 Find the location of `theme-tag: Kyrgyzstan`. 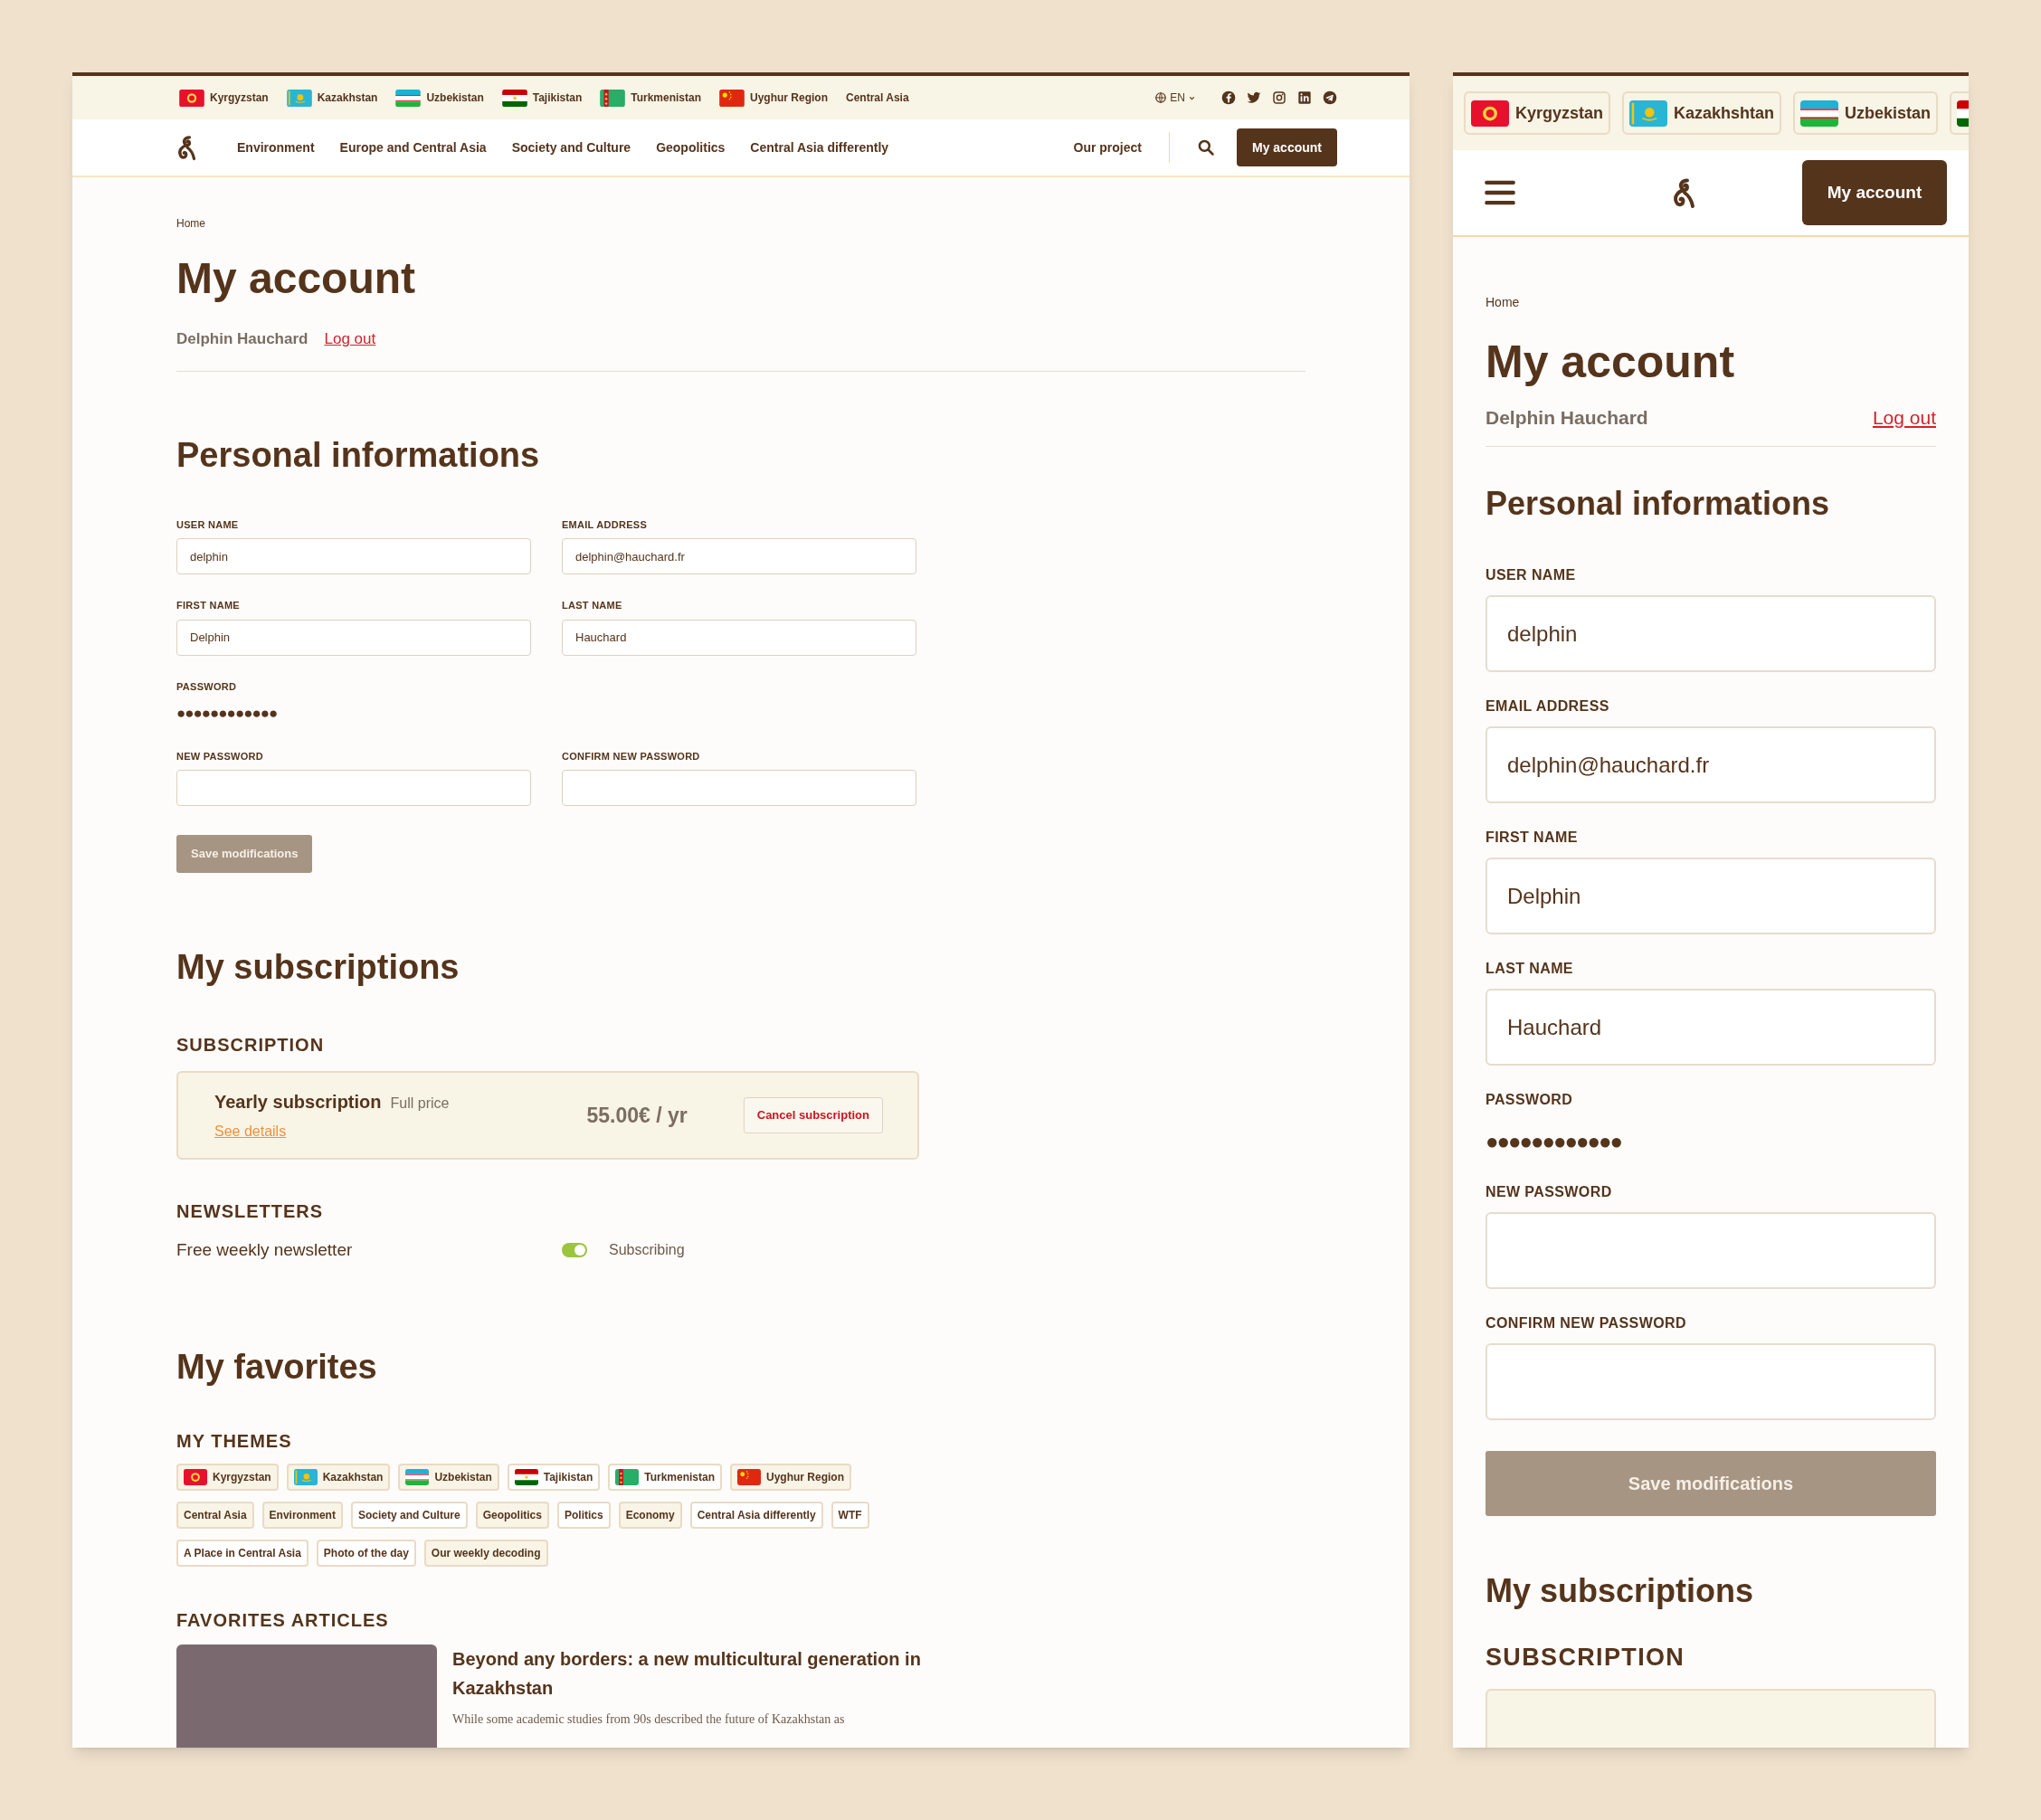

theme-tag: Kyrgyzstan is located at coordinates (227, 1477).